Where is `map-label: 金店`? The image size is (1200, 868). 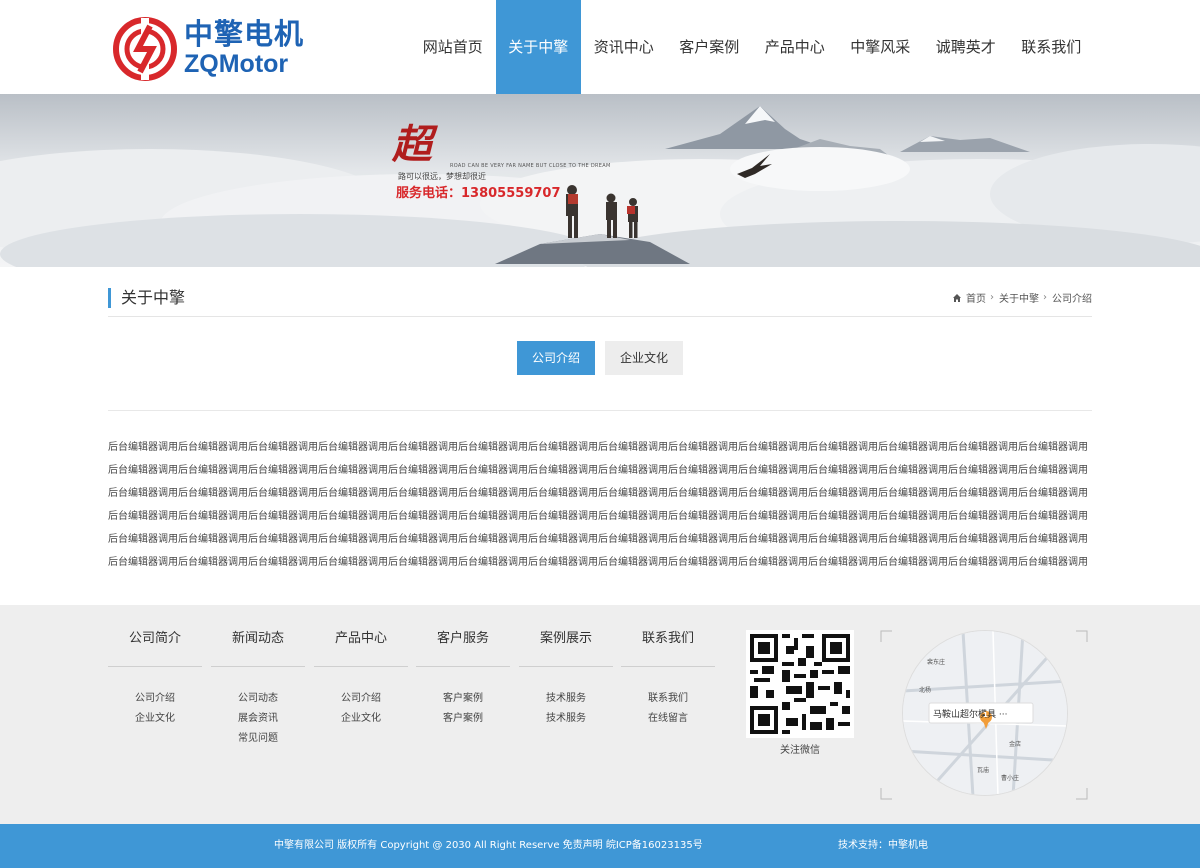
map-label: 金店 is located at coordinates (1015, 744).